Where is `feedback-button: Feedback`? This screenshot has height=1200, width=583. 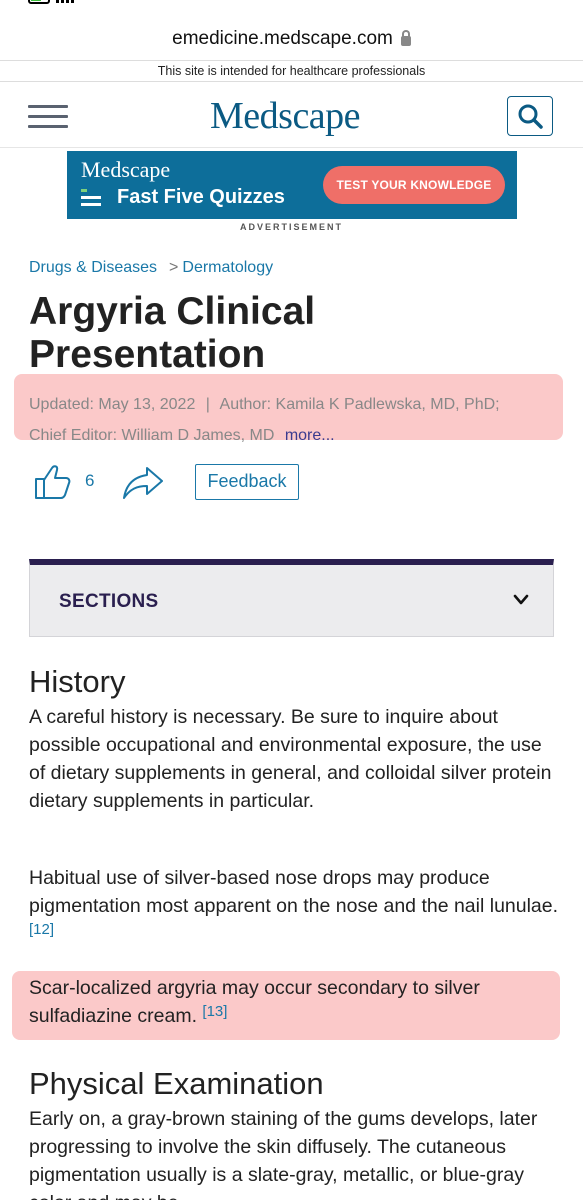 feedback-button: Feedback is located at coordinates (247, 482).